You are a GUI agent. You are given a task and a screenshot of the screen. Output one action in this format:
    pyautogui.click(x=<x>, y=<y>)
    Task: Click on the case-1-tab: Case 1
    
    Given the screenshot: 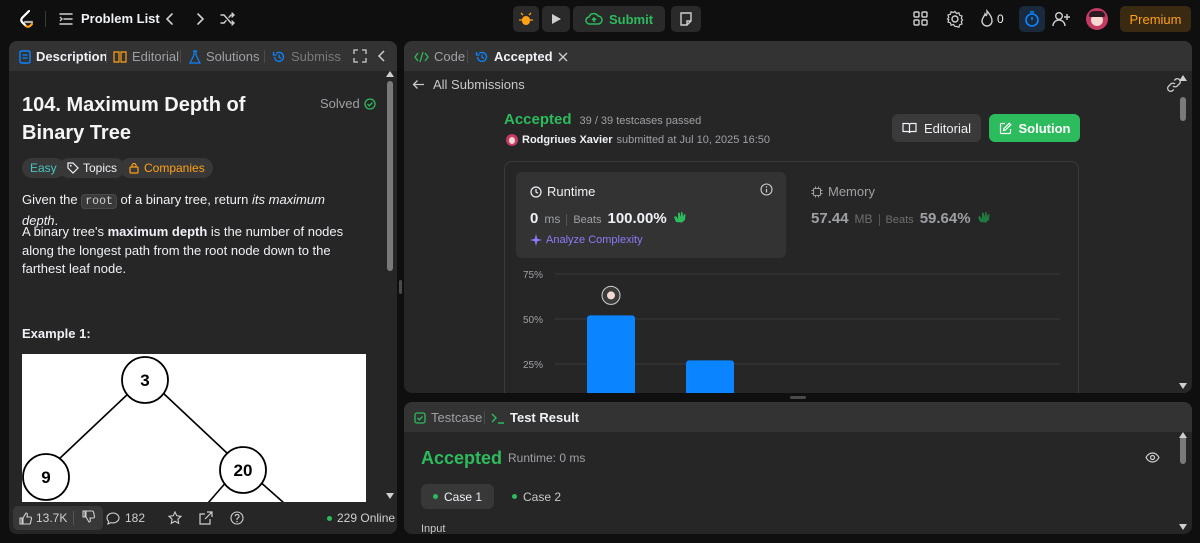 What is the action you would take?
    pyautogui.click(x=458, y=496)
    